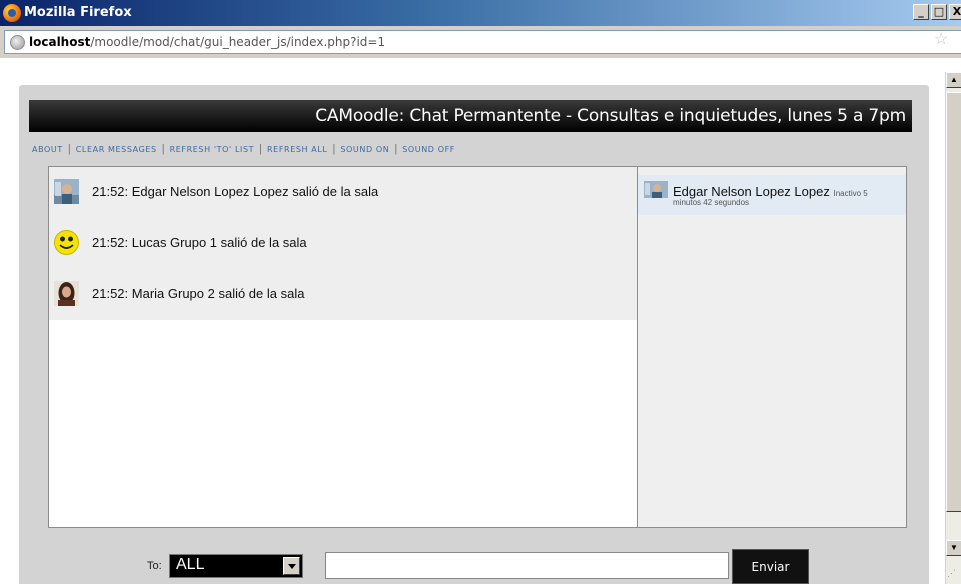 The height and width of the screenshot is (584, 961). What do you see at coordinates (941, 39) in the screenshot?
I see `bookmark-star-icon: ☆` at bounding box center [941, 39].